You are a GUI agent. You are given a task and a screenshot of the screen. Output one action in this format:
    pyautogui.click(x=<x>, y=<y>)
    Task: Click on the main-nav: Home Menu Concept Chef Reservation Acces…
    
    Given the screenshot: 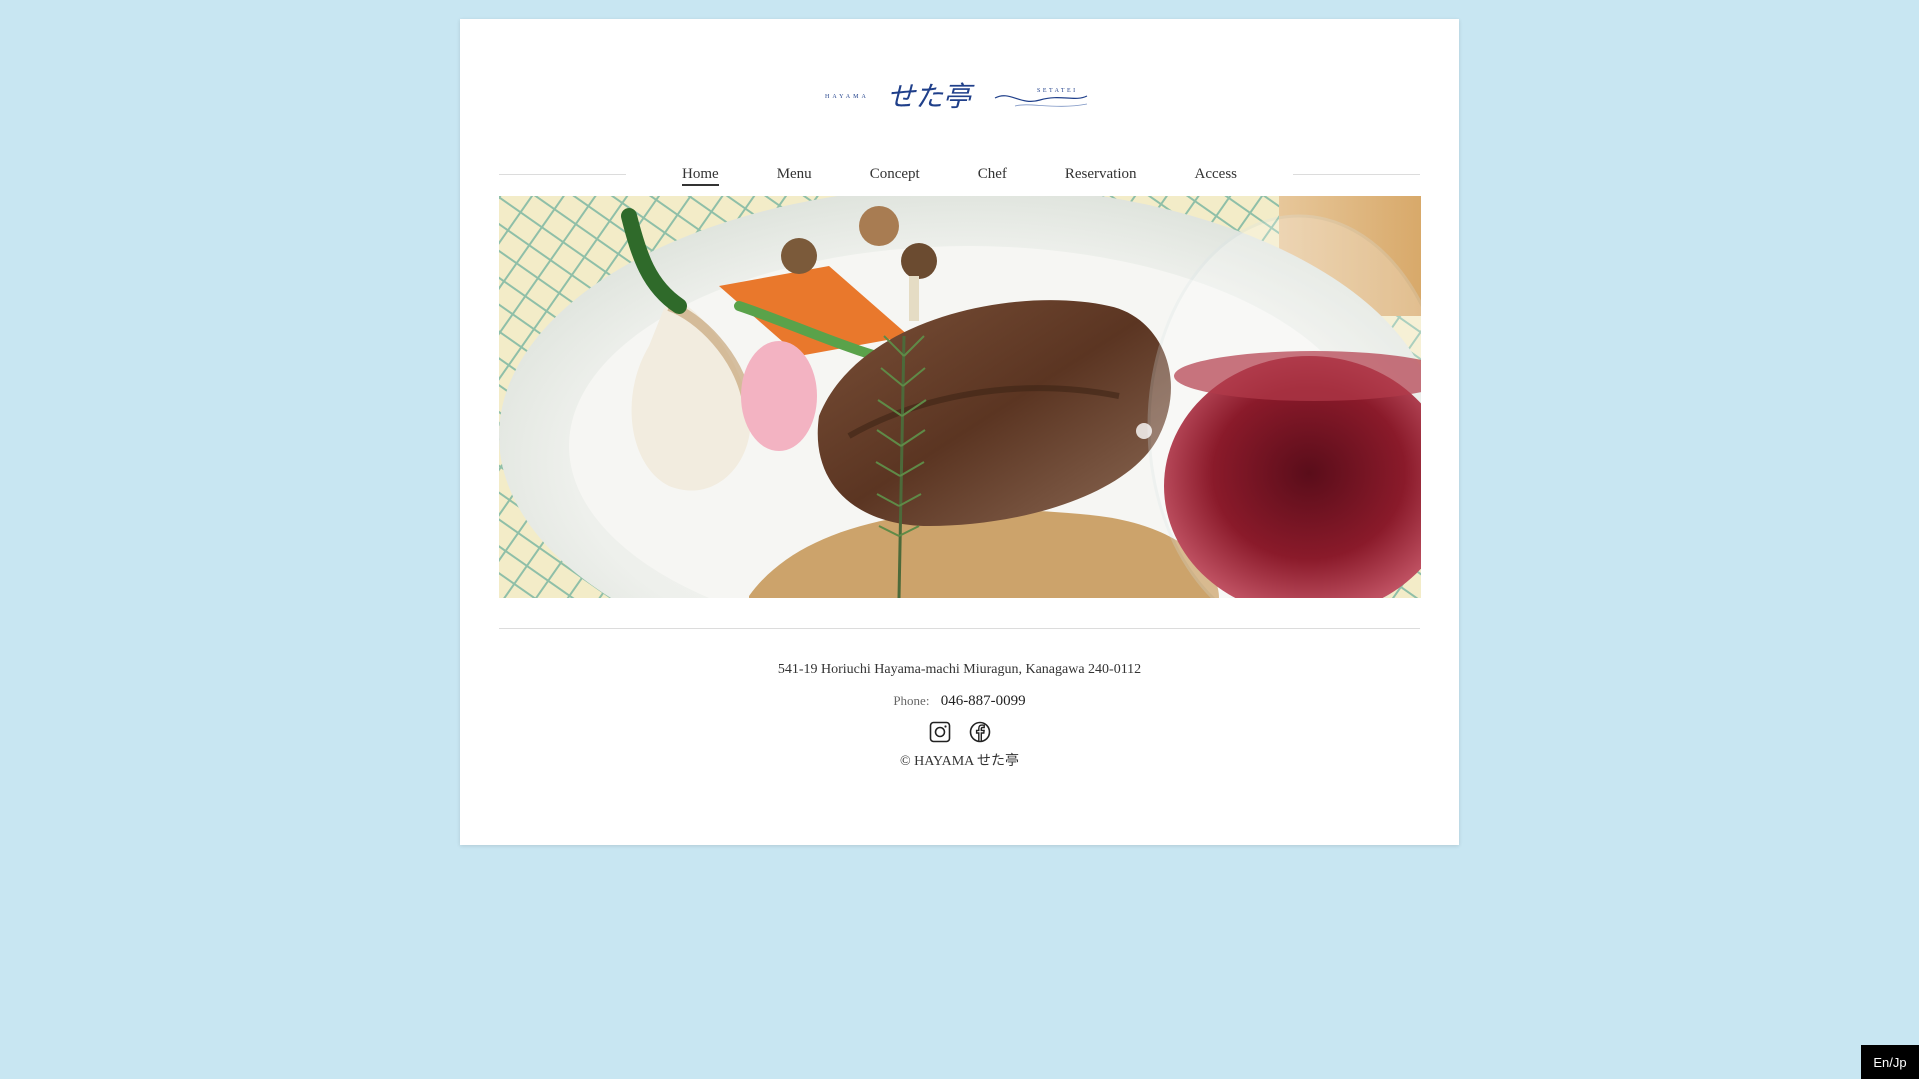 What is the action you would take?
    pyautogui.click(x=960, y=174)
    